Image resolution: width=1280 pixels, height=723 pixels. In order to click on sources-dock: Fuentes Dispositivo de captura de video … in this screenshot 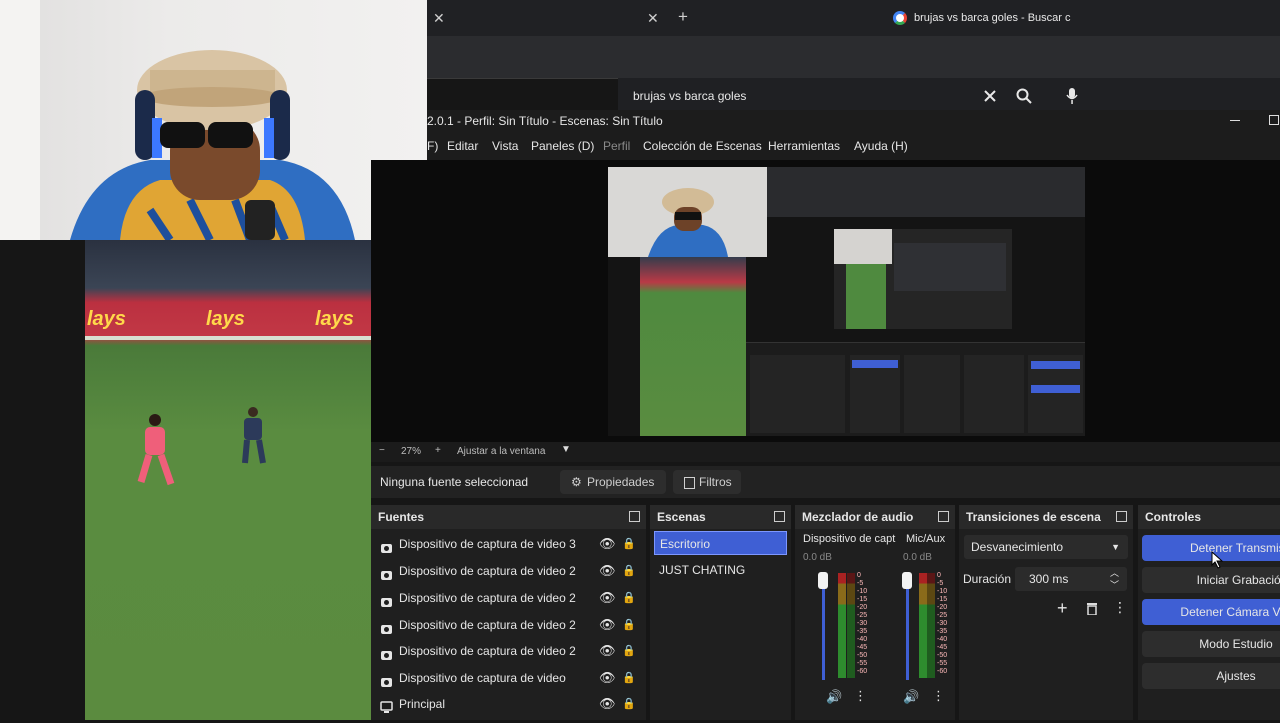, I will do `click(508, 612)`.